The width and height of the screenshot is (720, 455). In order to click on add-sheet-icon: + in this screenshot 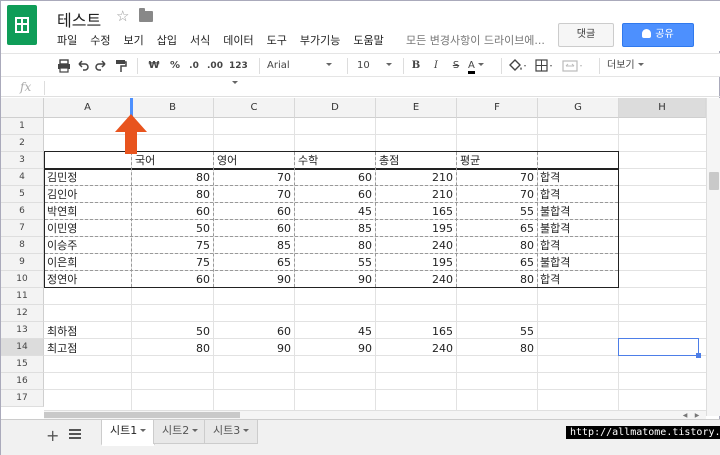, I will do `click(52, 435)`.